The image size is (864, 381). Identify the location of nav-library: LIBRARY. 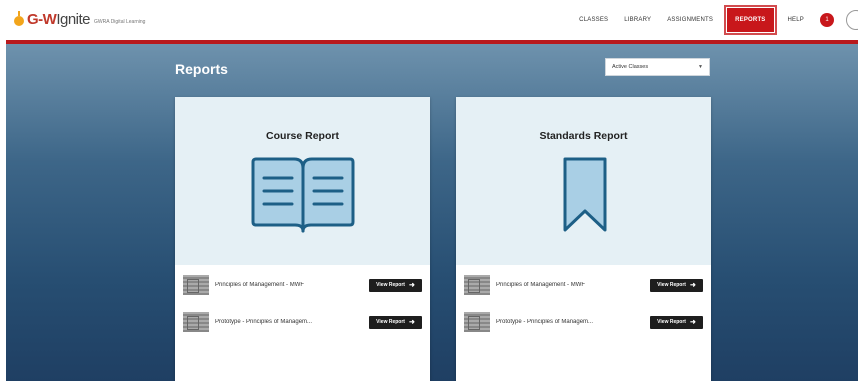
(637, 20).